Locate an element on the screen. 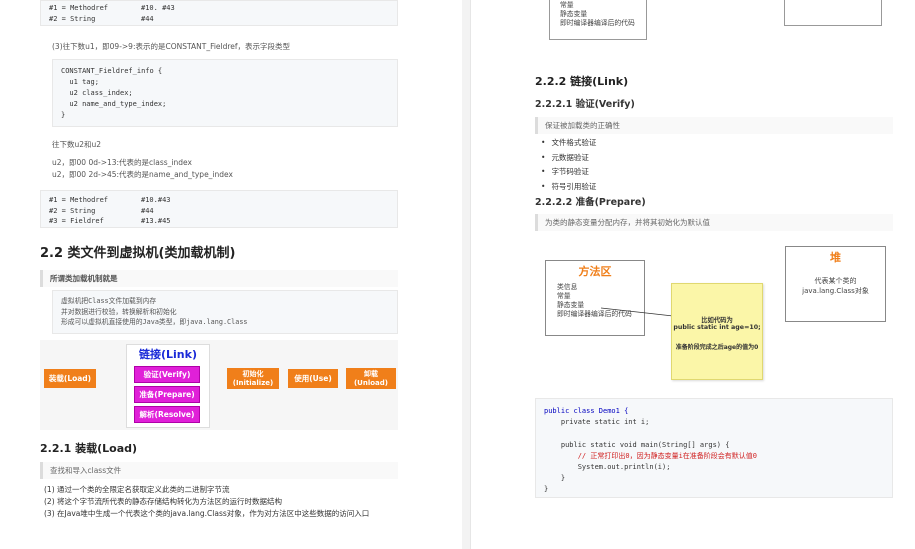 Image resolution: width=915 pixels, height=549 pixels. code-line-3: public static void main(String[] args) { is located at coordinates (714, 445).